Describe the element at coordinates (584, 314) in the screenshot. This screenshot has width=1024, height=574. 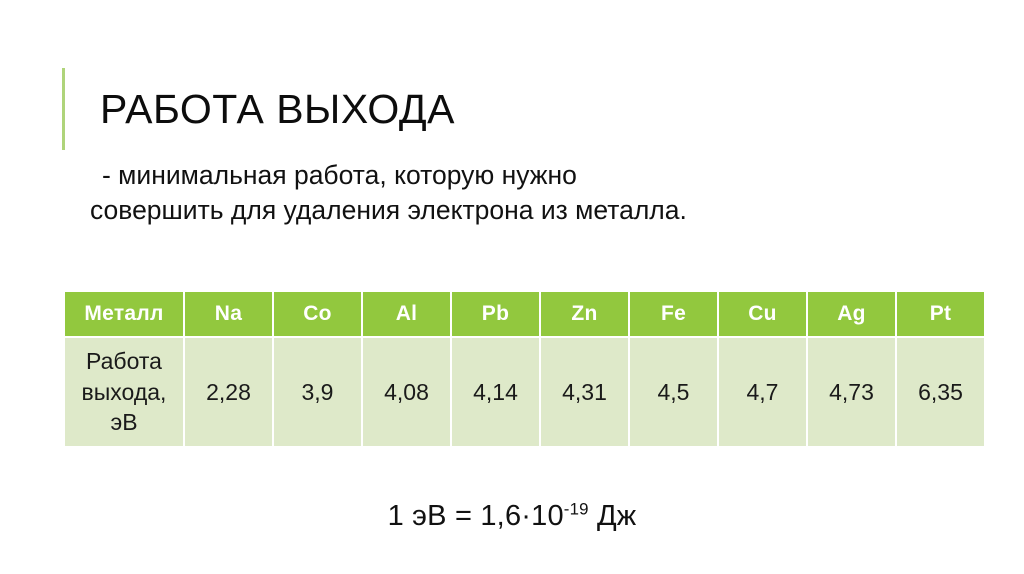
I see `table-header-cell-zn: Zn` at that location.